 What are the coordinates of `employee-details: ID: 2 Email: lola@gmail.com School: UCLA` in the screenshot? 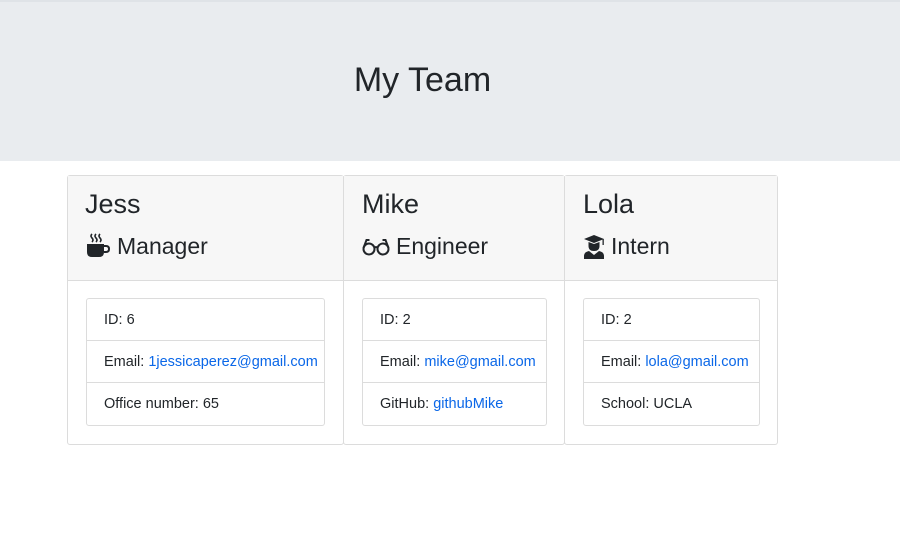 It's located at (671, 362).